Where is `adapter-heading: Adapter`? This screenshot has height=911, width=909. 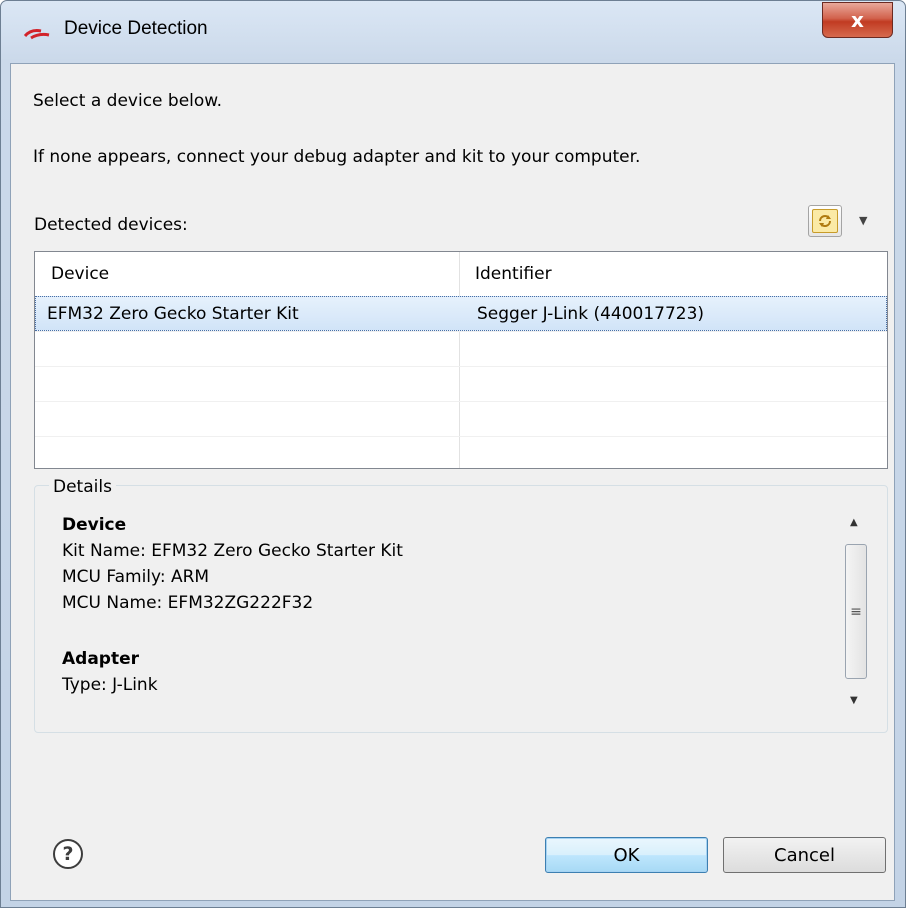 adapter-heading: Adapter is located at coordinates (101, 659).